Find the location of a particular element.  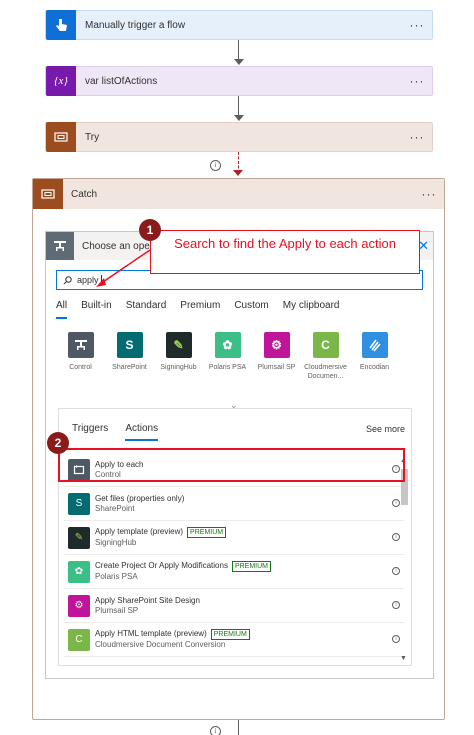

step-badge-1: 1 is located at coordinates (150, 230).